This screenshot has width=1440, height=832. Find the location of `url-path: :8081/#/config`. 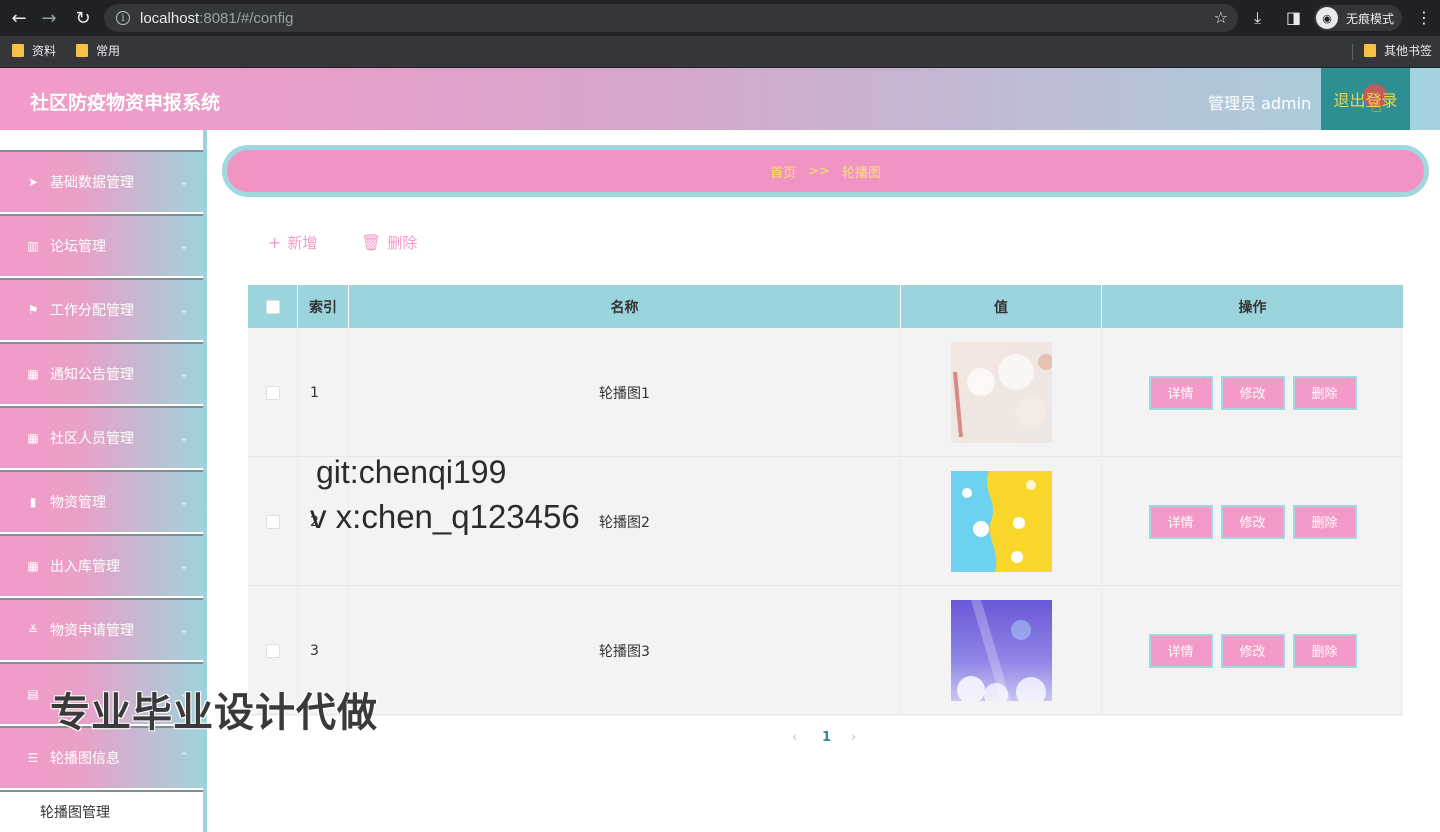

url-path: :8081/#/config is located at coordinates (246, 18).